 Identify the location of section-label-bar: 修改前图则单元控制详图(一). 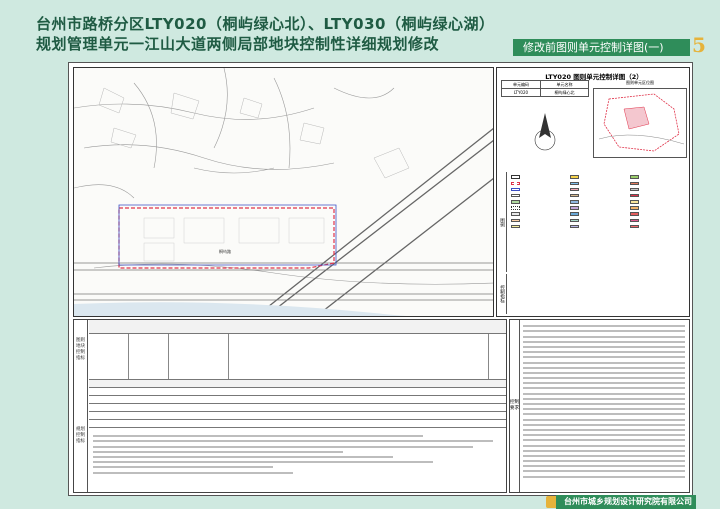
(601, 47).